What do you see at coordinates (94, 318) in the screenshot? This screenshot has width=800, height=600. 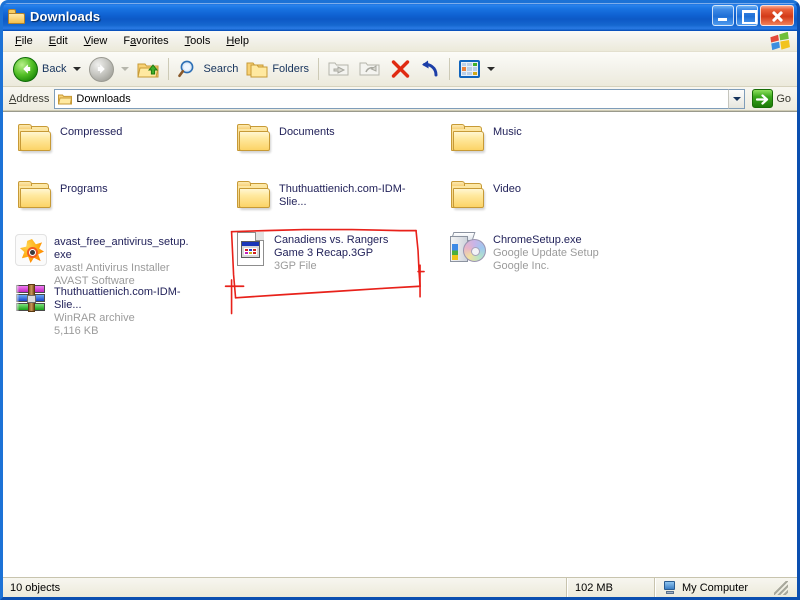 I see `item-subtitle: WinRAR archive` at bounding box center [94, 318].